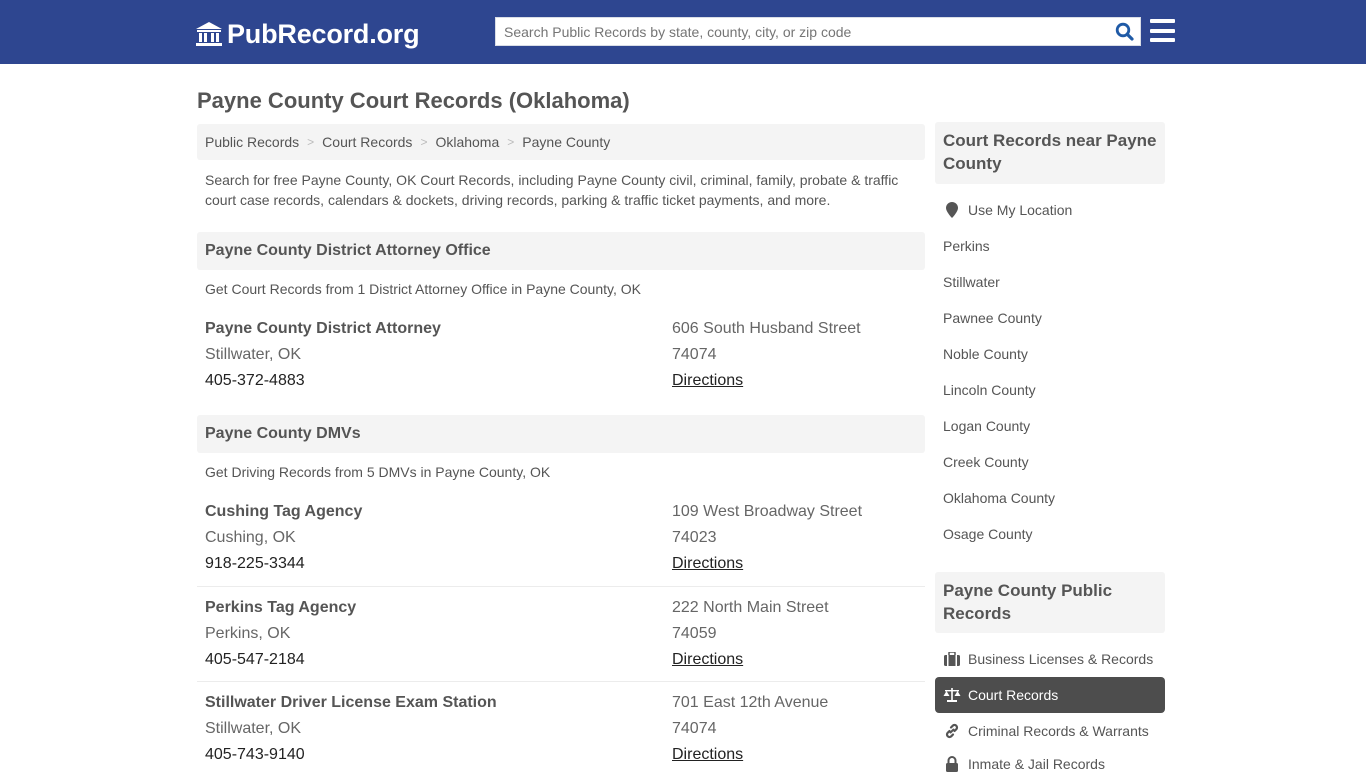 The image size is (1366, 776). What do you see at coordinates (351, 755) in the screenshot?
I see `entry-phone: 405-743-9140` at bounding box center [351, 755].